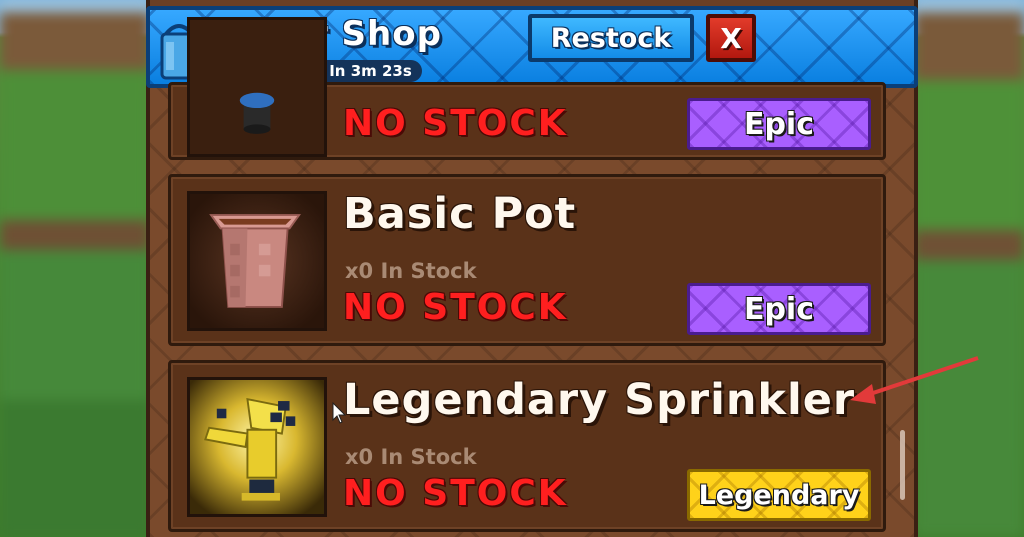 Image resolution: width=1024 pixels, height=537 pixels. What do you see at coordinates (902, 465) in the screenshot?
I see `scrollbar` at bounding box center [902, 465].